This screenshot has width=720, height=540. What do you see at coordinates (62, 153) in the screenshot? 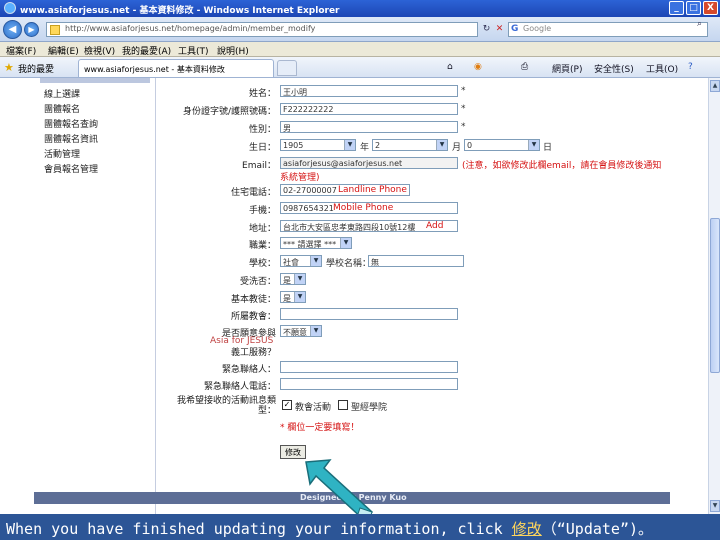
I see `sidebar-item-activities: 活動管理` at bounding box center [62, 153].